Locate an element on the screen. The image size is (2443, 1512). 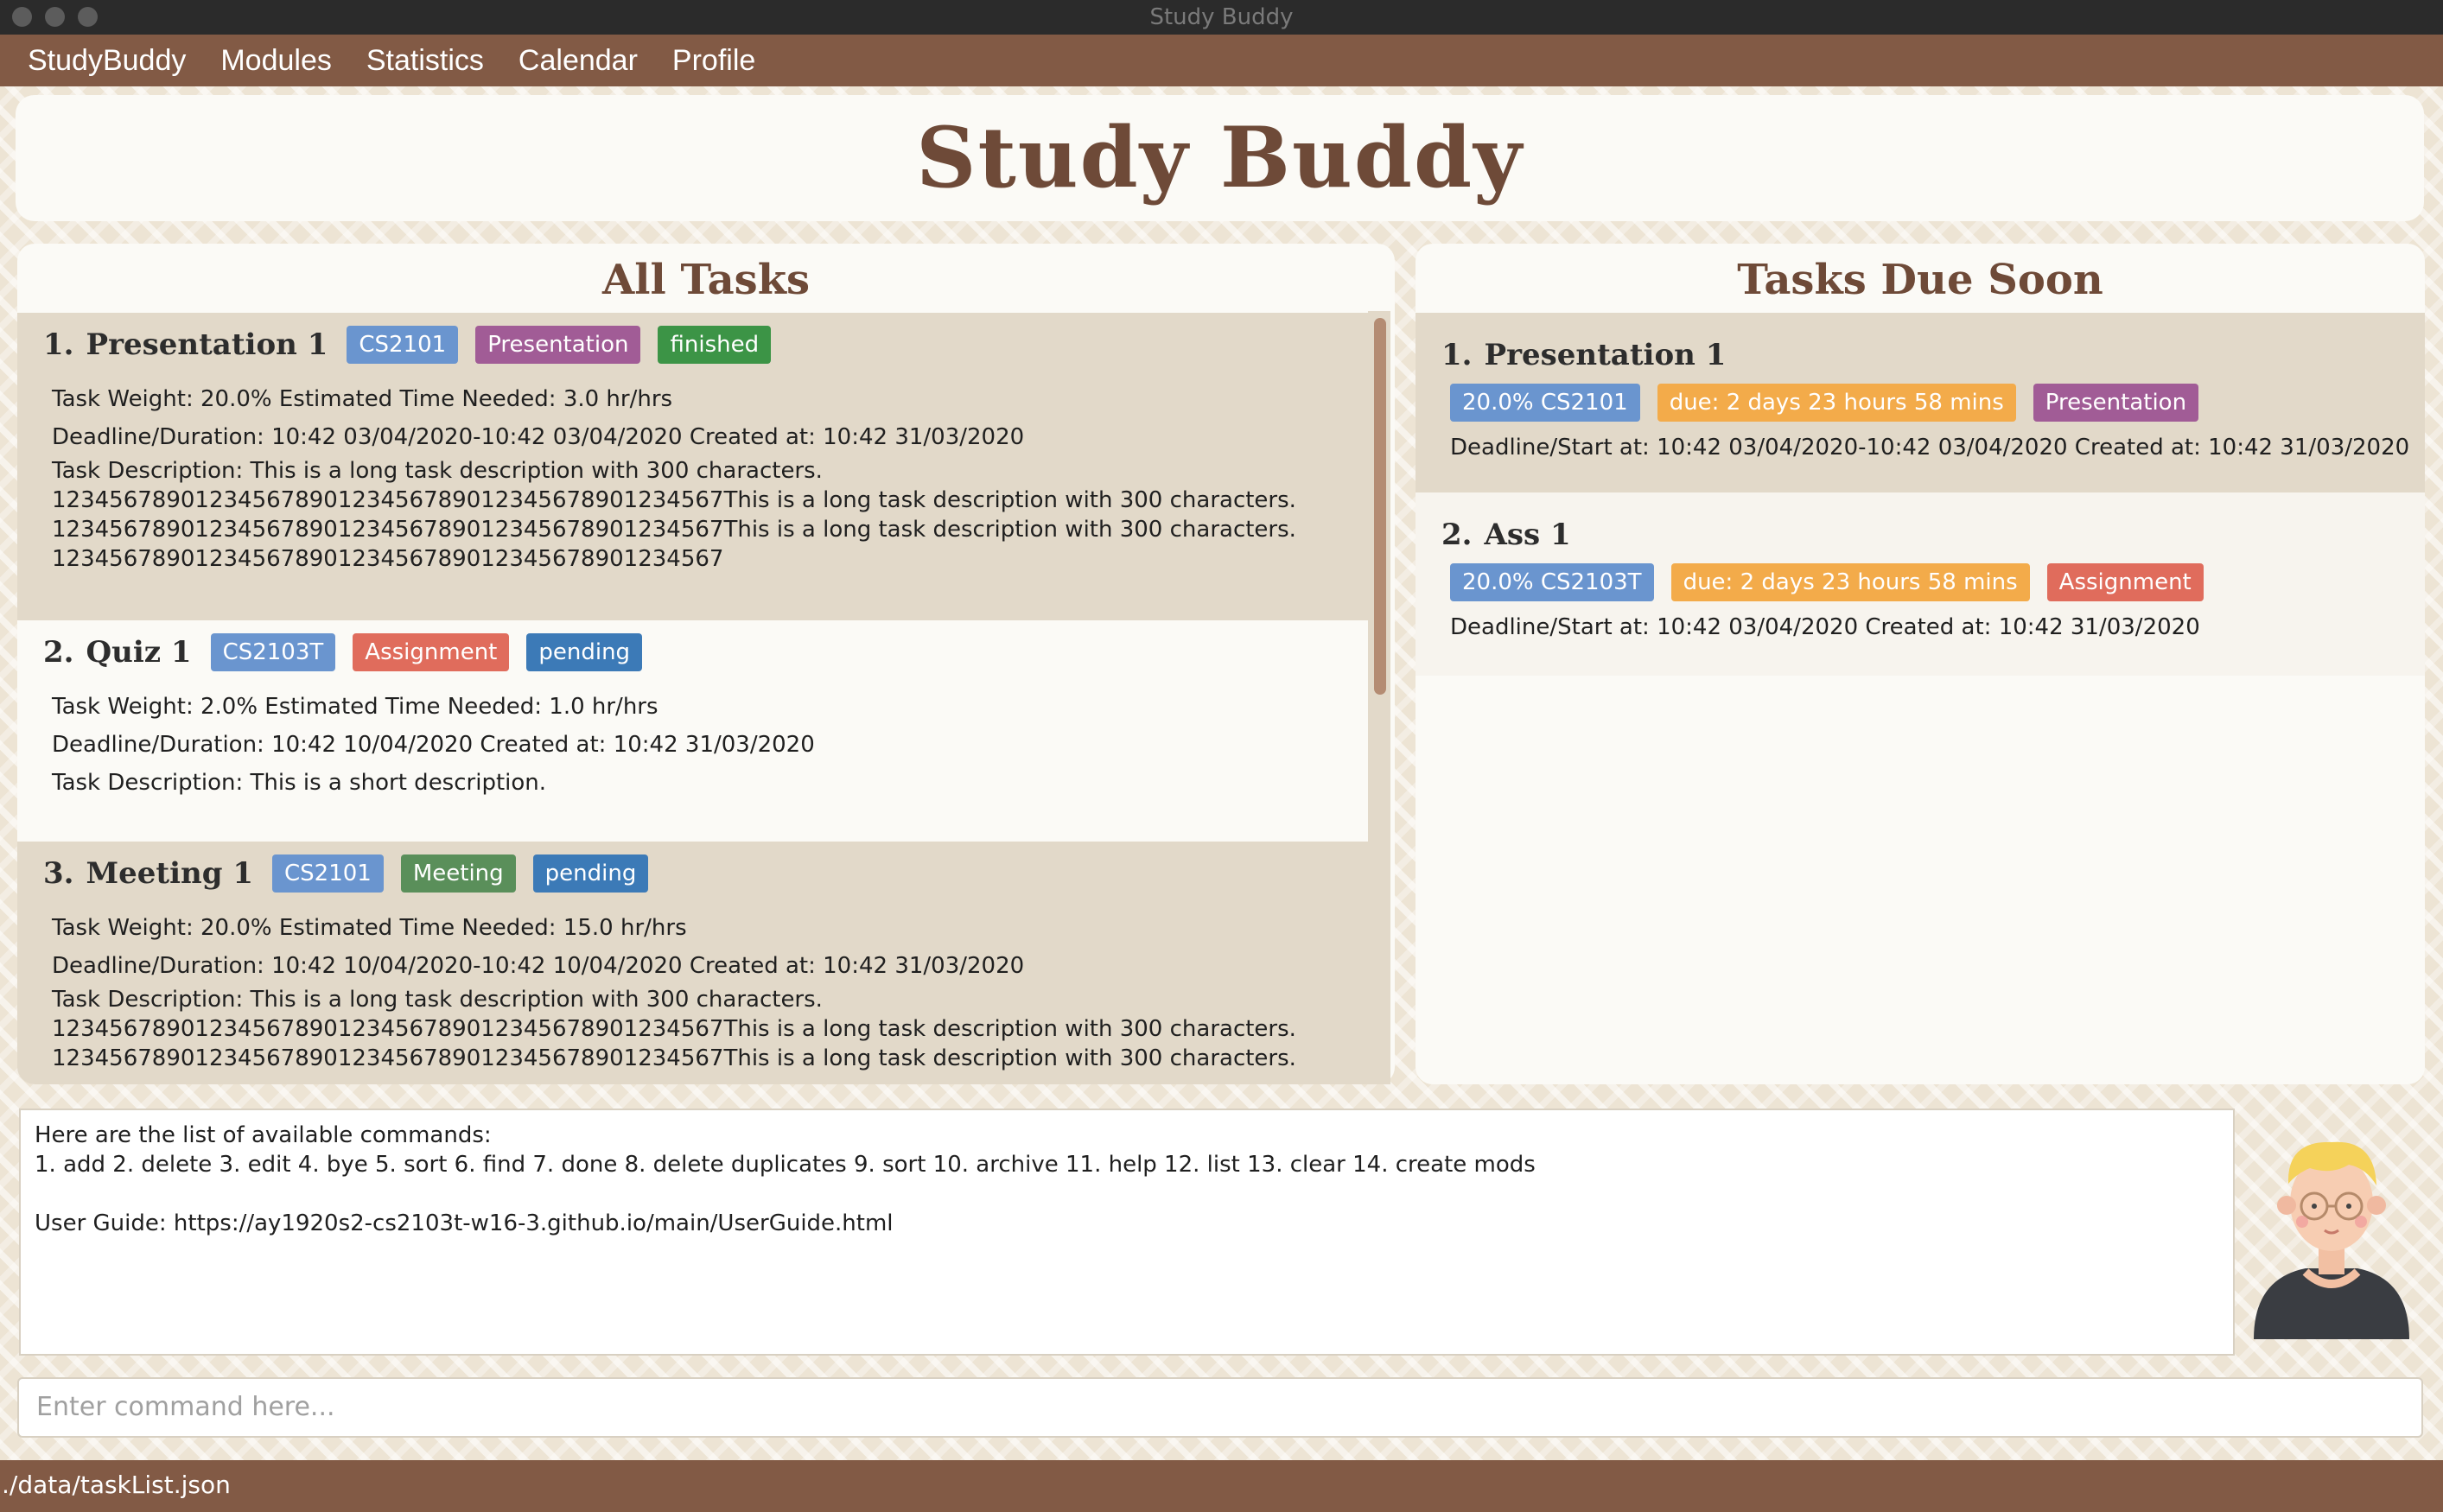
menu-calendar: Calendar is located at coordinates (578, 61).